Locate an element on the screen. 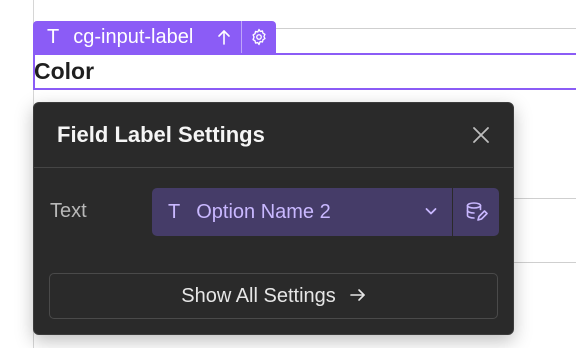  text-value-select: T Option Name 2 is located at coordinates (302, 212).